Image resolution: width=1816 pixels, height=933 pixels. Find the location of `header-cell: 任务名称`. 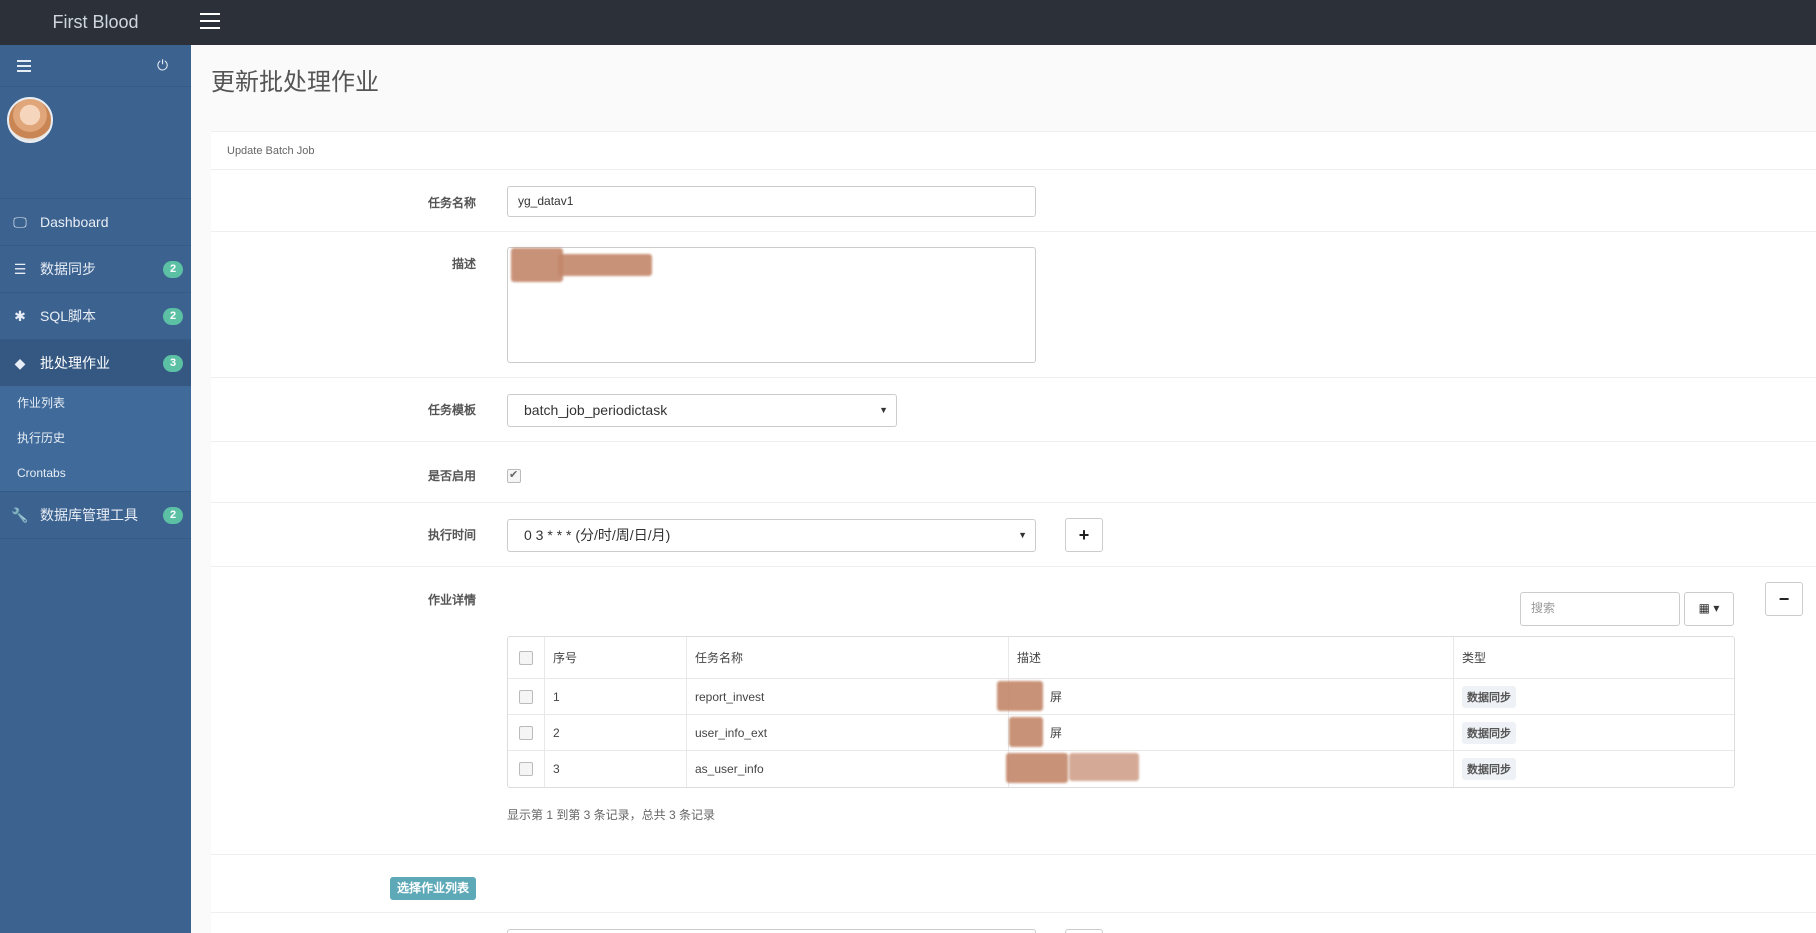

header-cell: 任务名称 is located at coordinates (847, 657).